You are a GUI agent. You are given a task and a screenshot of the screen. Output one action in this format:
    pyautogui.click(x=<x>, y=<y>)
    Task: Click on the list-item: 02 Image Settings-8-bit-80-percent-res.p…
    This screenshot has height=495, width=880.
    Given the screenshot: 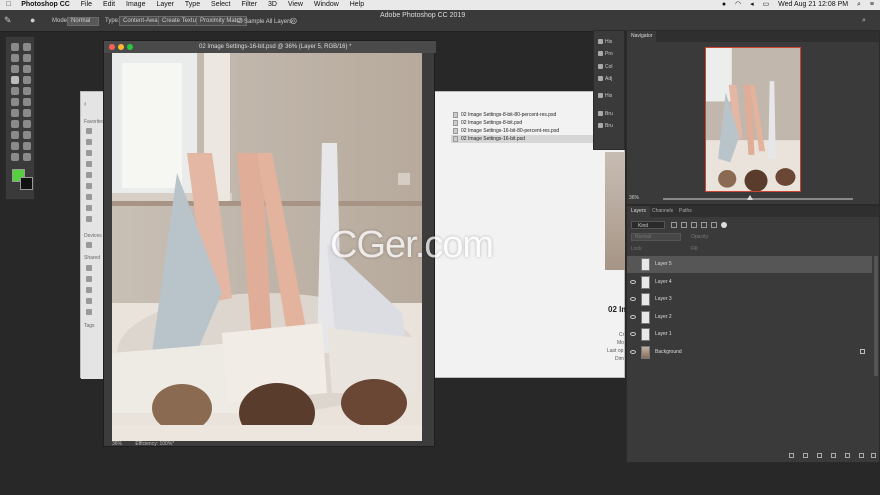 What is the action you would take?
    pyautogui.click(x=526, y=115)
    